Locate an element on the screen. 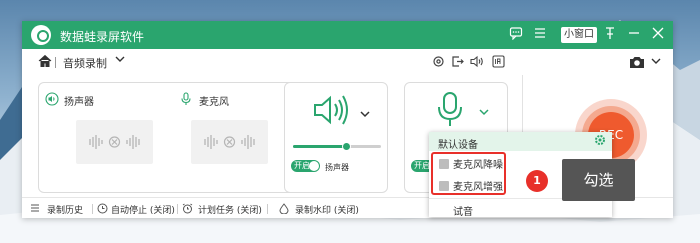  speaker-waveform-placeholder is located at coordinates (114, 142).